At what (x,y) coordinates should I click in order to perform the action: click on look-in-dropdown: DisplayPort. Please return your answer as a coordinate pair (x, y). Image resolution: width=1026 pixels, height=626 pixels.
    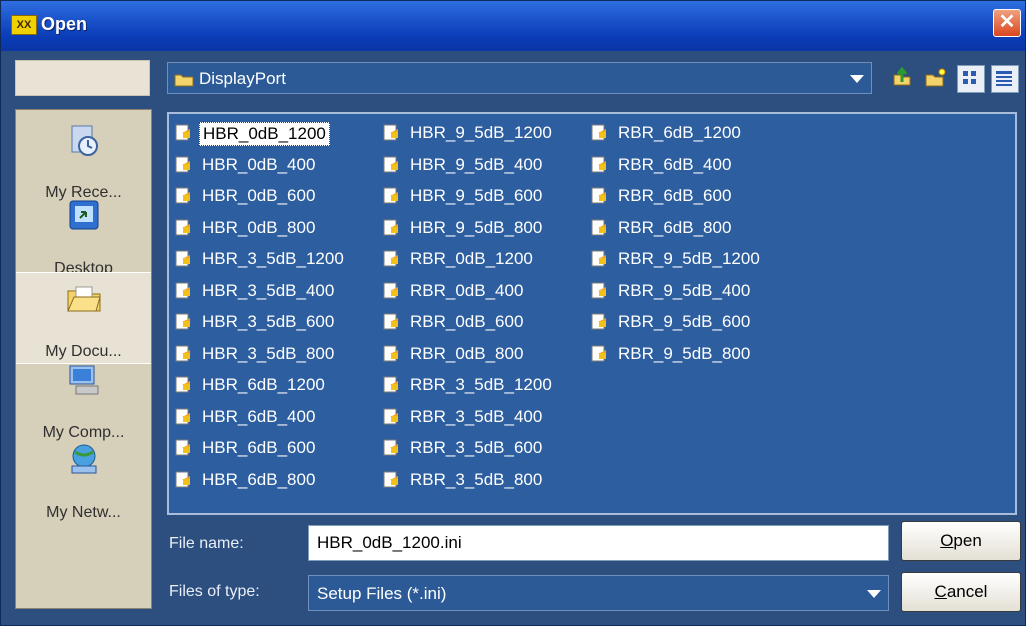
    Looking at the image, I should click on (519, 78).